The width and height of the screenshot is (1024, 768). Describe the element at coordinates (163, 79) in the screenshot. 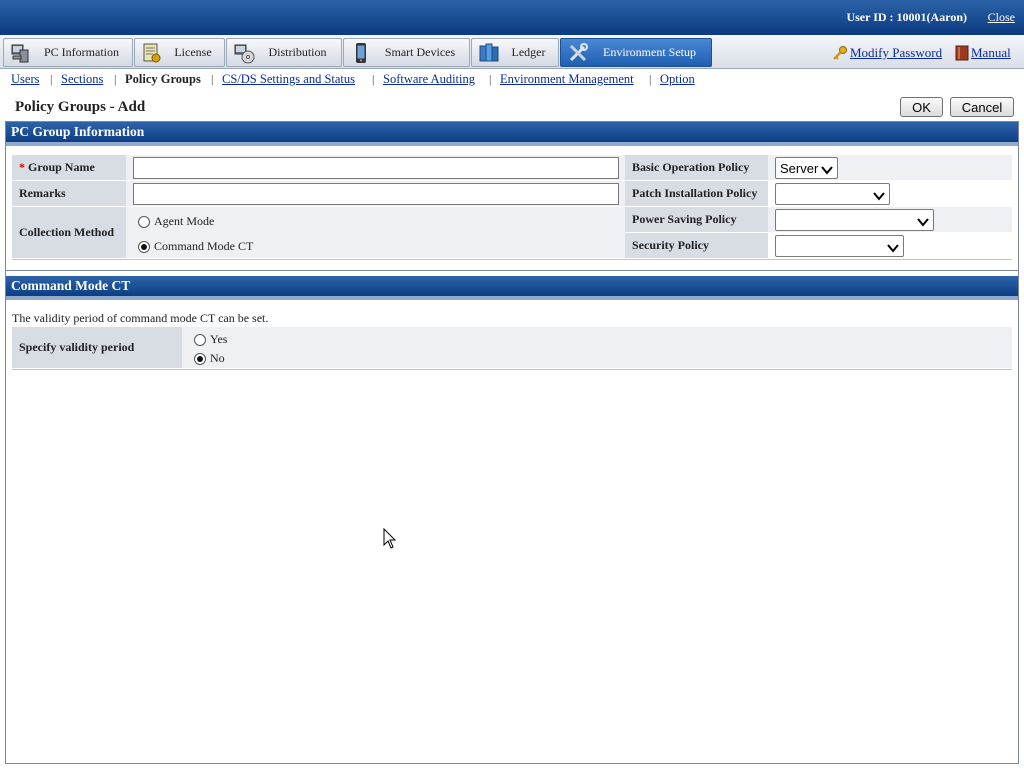

I see `subnav-policy-groups: Policy Groups` at that location.